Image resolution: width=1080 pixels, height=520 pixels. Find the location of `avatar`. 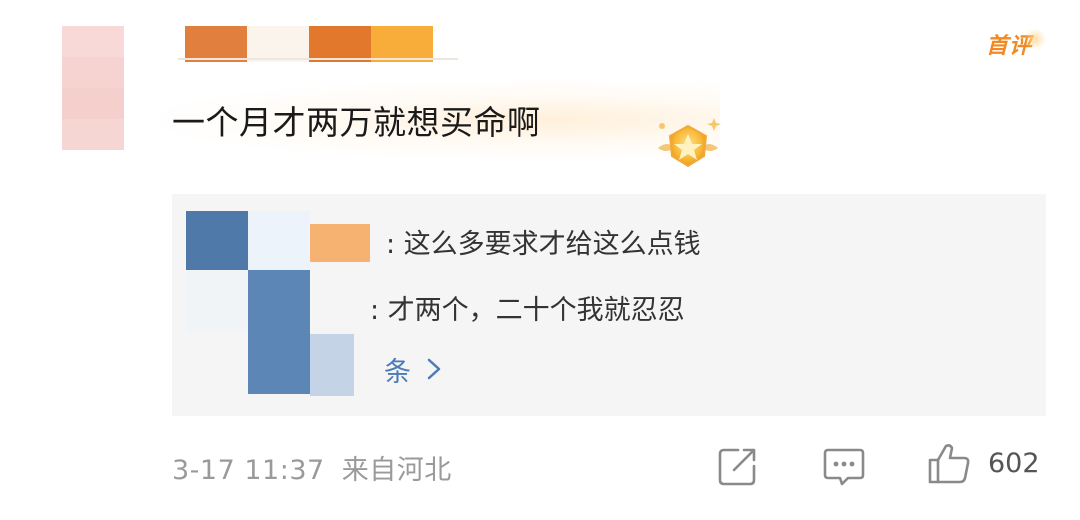

avatar is located at coordinates (93, 88).